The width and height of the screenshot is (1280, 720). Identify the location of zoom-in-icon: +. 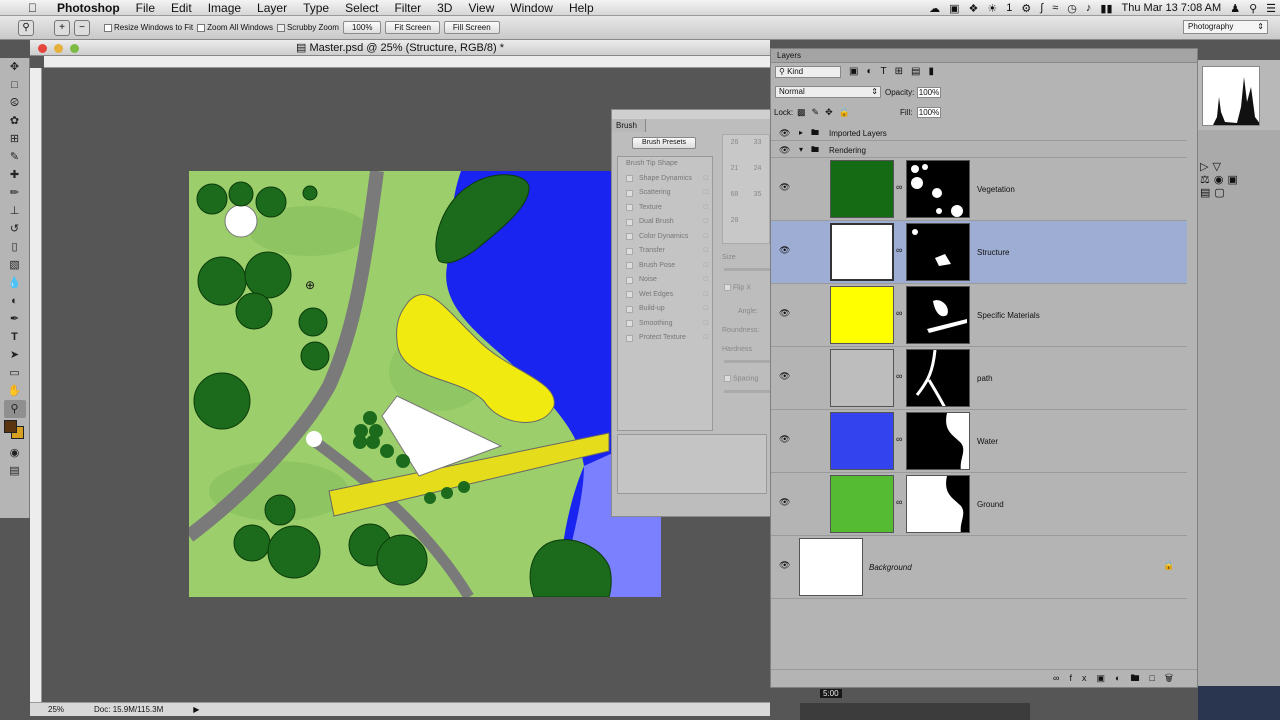
(62, 27).